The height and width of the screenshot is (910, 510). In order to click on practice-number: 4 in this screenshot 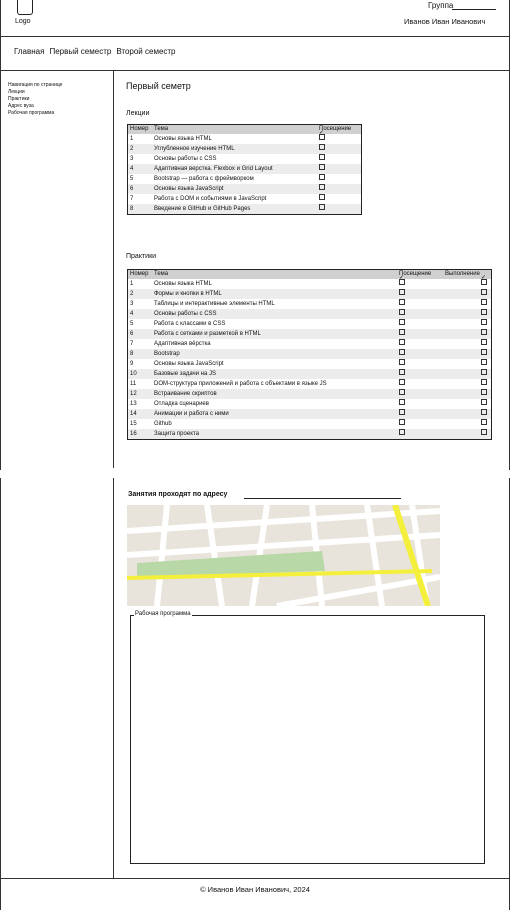, I will do `click(139, 314)`.